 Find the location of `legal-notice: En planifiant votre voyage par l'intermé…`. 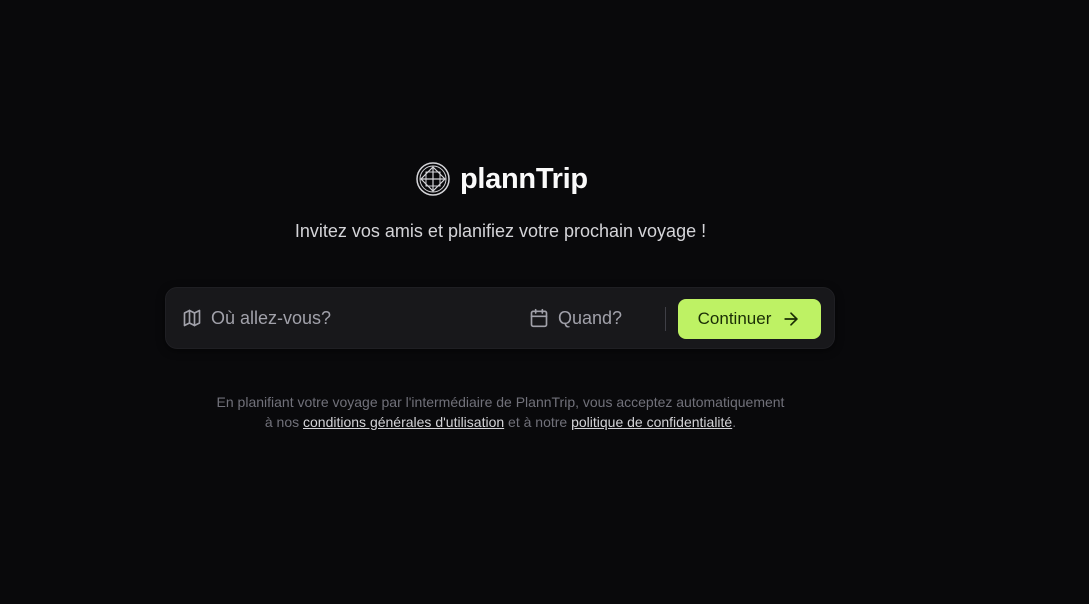

legal-notice: En planifiant votre voyage par l'intermé… is located at coordinates (500, 412).